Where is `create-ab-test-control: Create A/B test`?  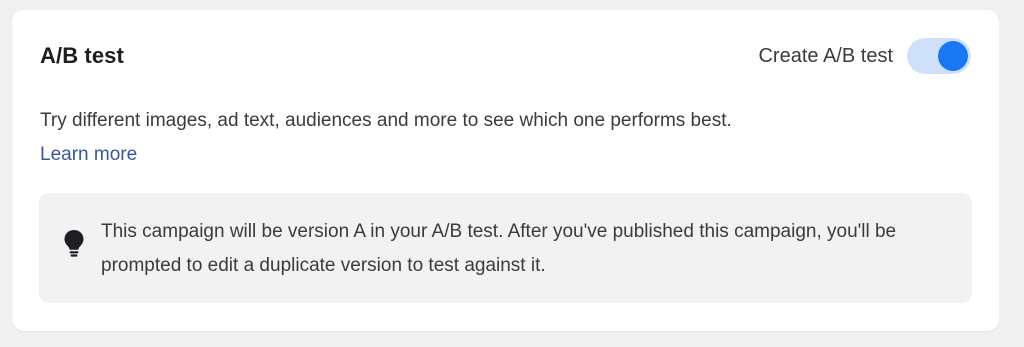
create-ab-test-control: Create A/B test is located at coordinates (864, 56).